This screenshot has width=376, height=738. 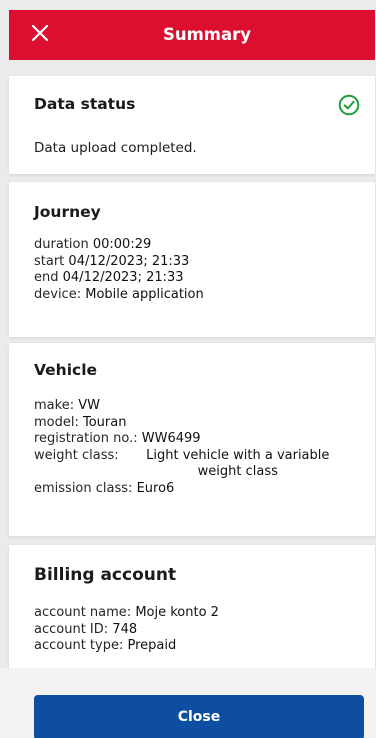 I want to click on vehicle-emission-row: emission class: Euro6, so click(x=199, y=489).